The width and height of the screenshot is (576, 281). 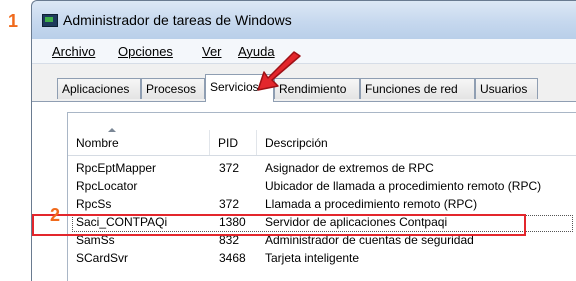 What do you see at coordinates (112, 130) in the screenshot?
I see `sort-ascending-icon` at bounding box center [112, 130].